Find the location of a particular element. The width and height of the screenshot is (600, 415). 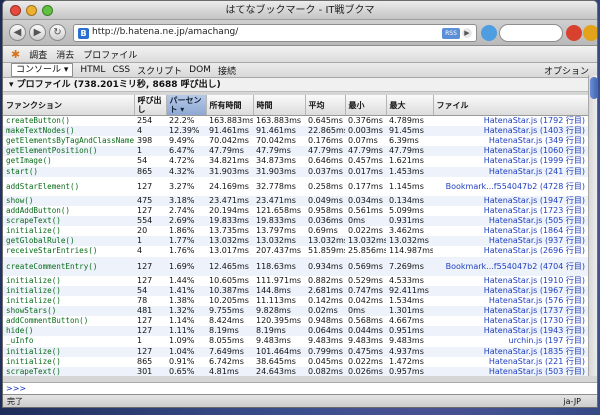

command-line: >>> is located at coordinates (300, 388).